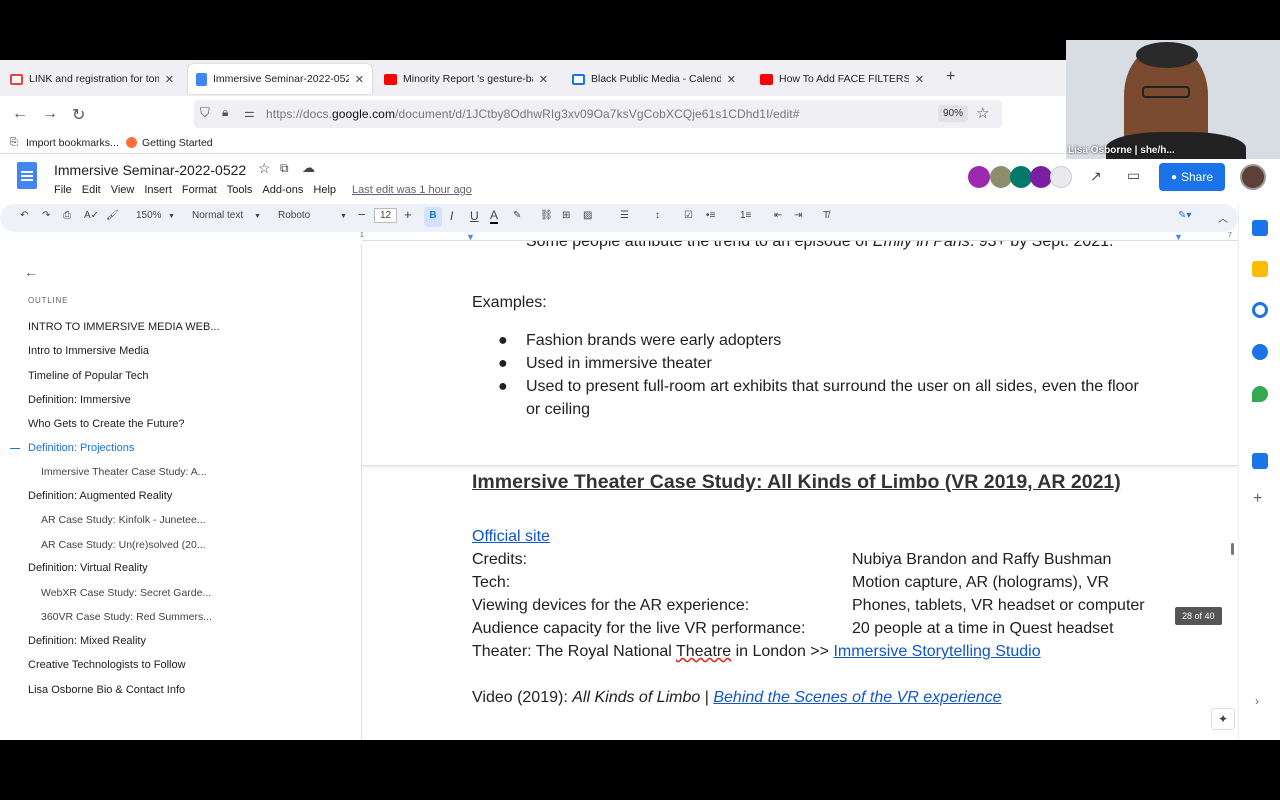 This screenshot has height=800, width=1280. What do you see at coordinates (106, 424) in the screenshot?
I see `outline-item: Who Gets to Create the Future?` at bounding box center [106, 424].